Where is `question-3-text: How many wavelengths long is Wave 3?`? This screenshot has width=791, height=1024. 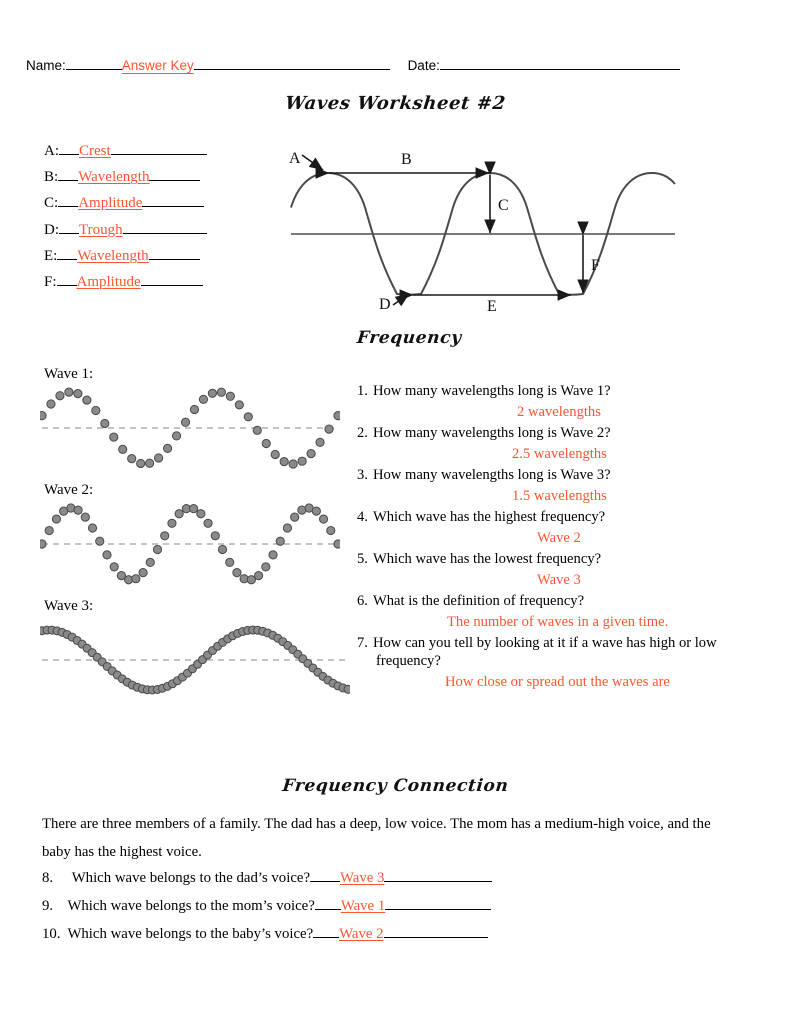
question-3-text: How many wavelengths long is Wave 3? is located at coordinates (491, 475).